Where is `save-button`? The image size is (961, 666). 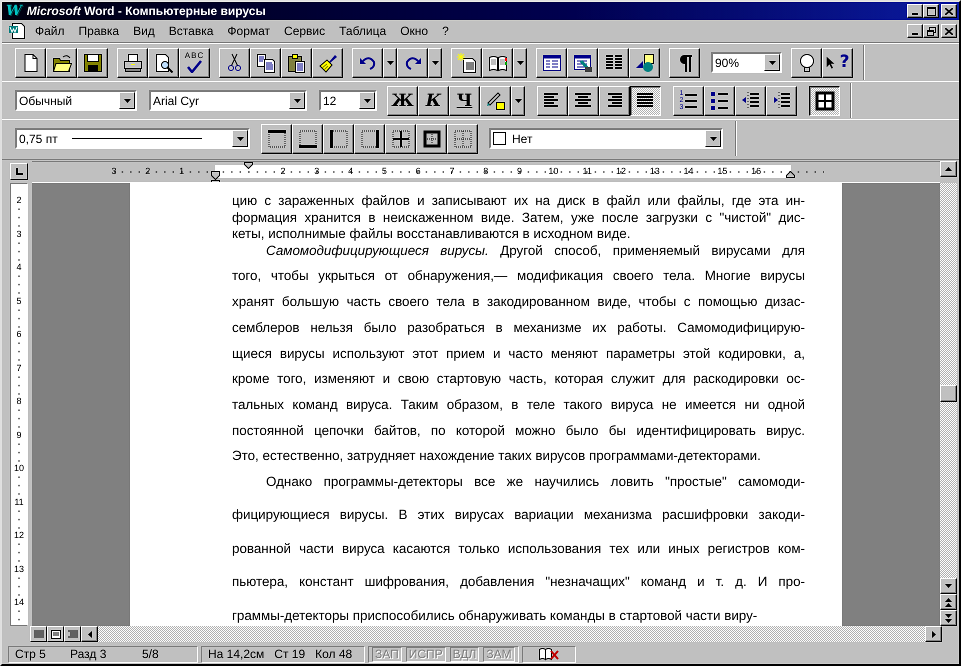
save-button is located at coordinates (92, 63).